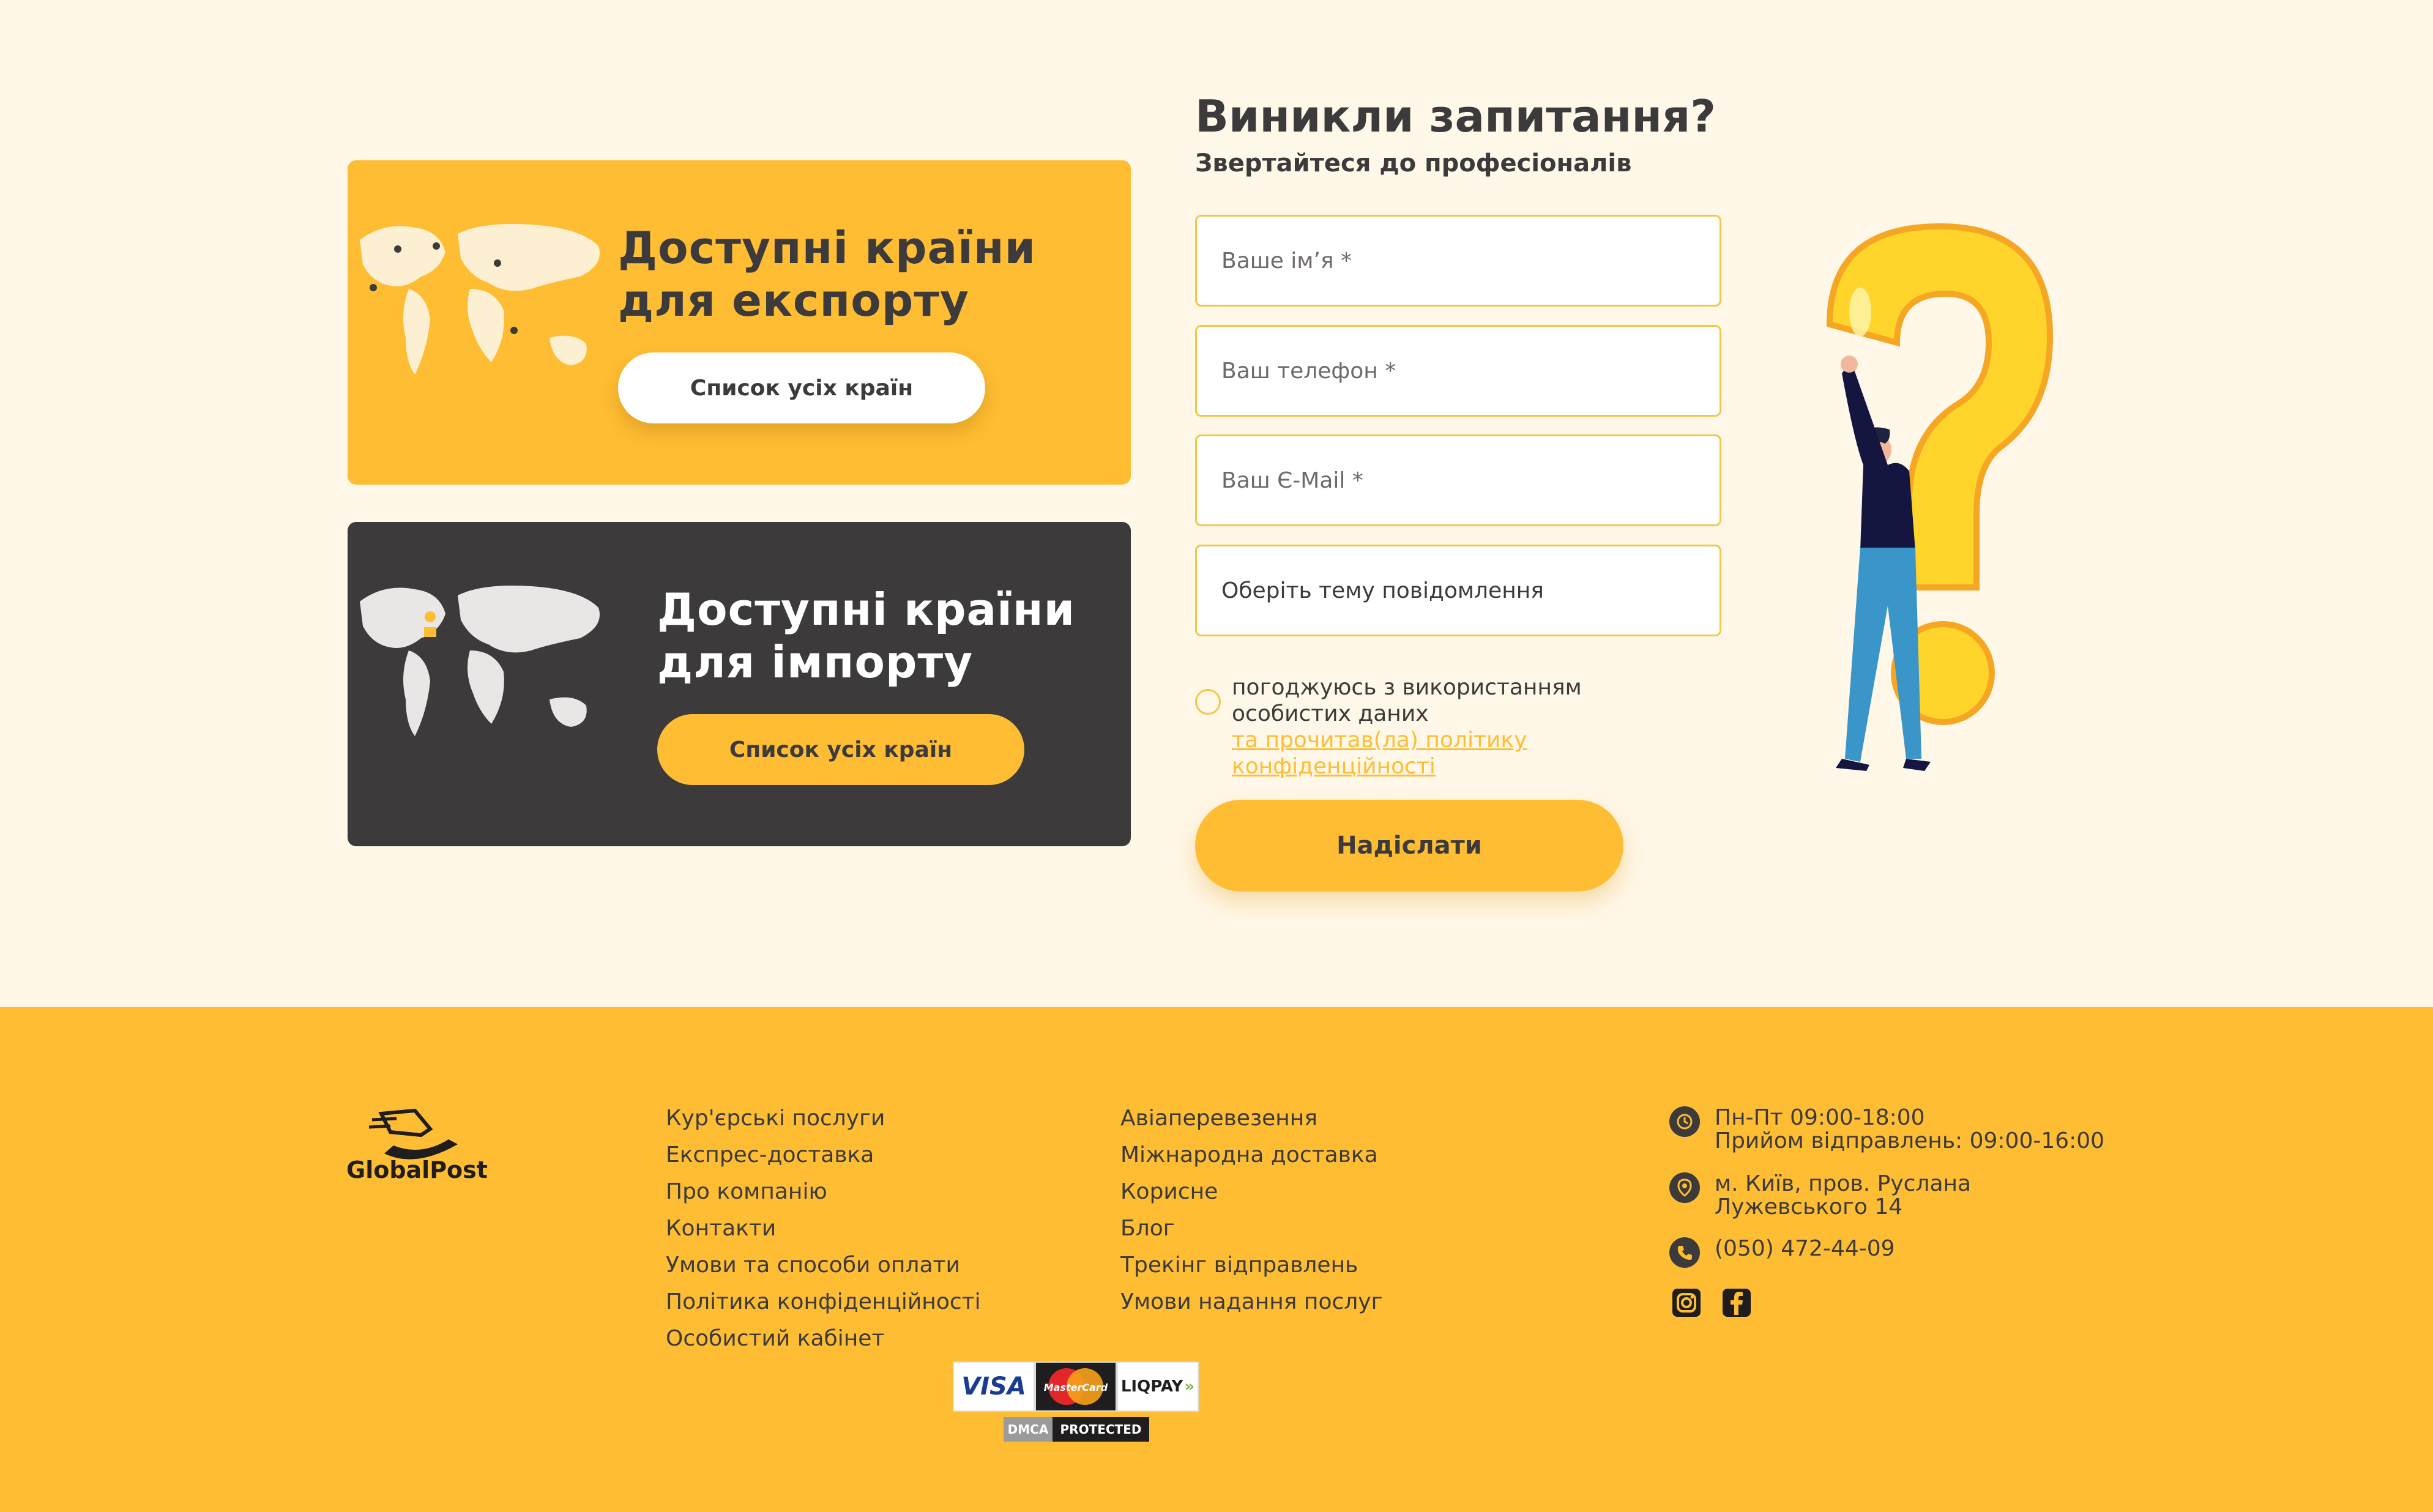  What do you see at coordinates (866, 610) in the screenshot?
I see `import-title-line1: Доступні країни` at bounding box center [866, 610].